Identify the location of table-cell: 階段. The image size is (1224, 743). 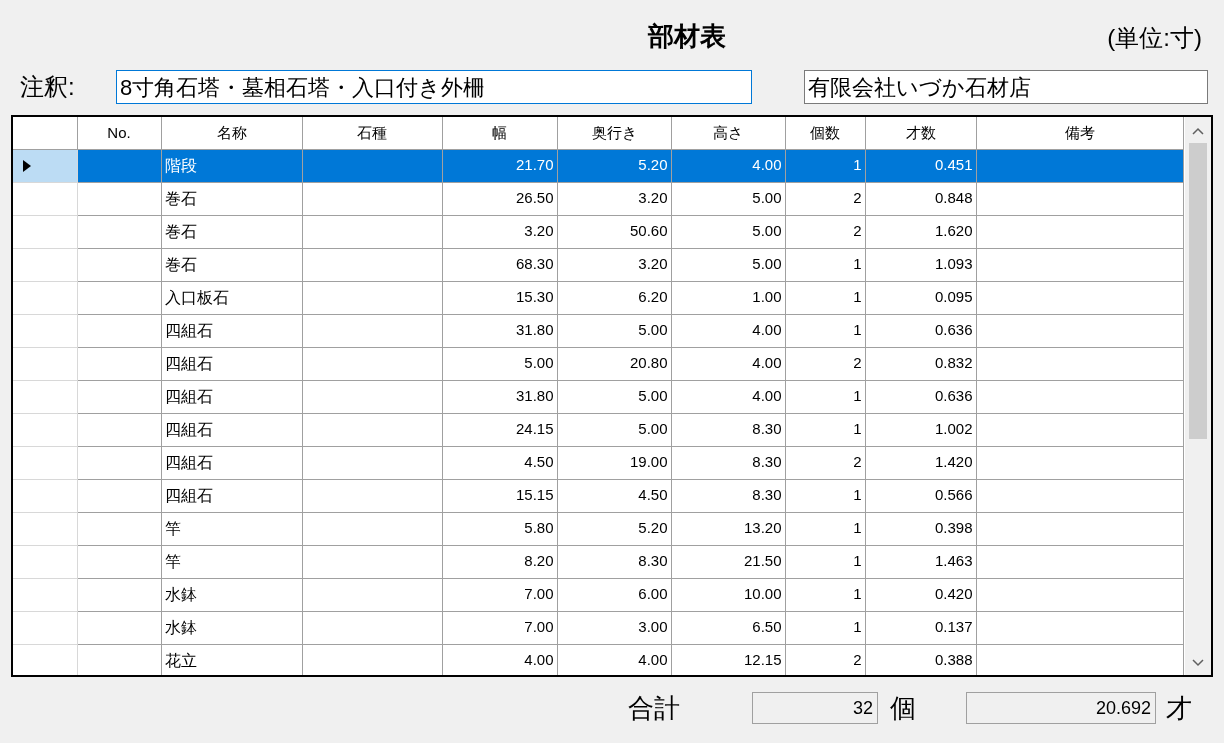
(231, 165).